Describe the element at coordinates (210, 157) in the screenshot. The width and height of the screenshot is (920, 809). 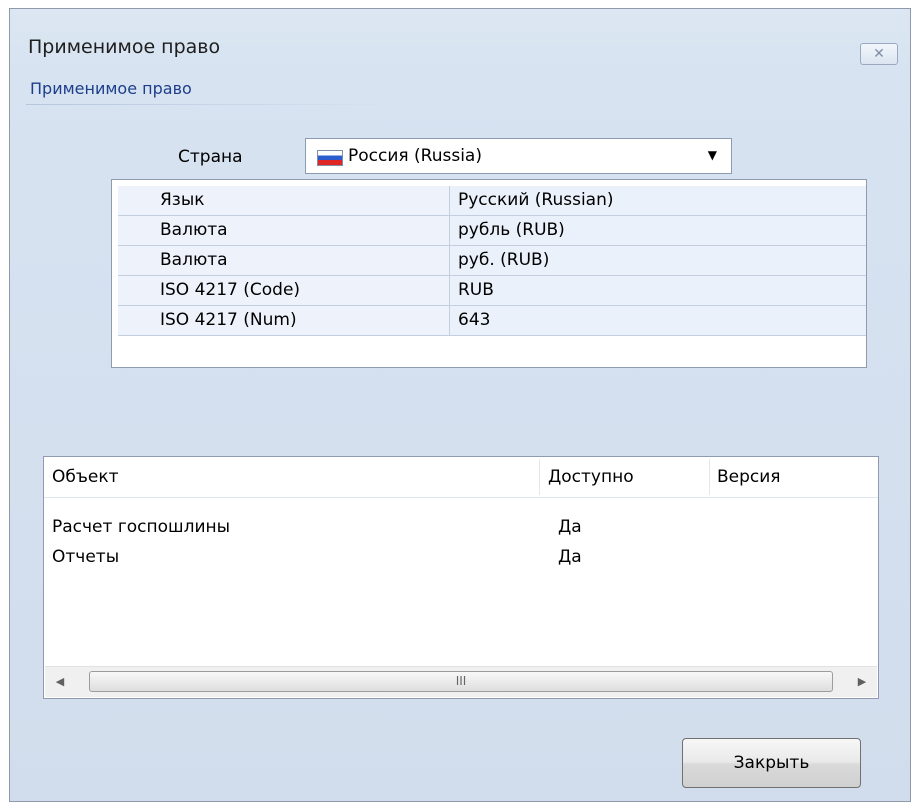
I see `country-label: Страна` at that location.